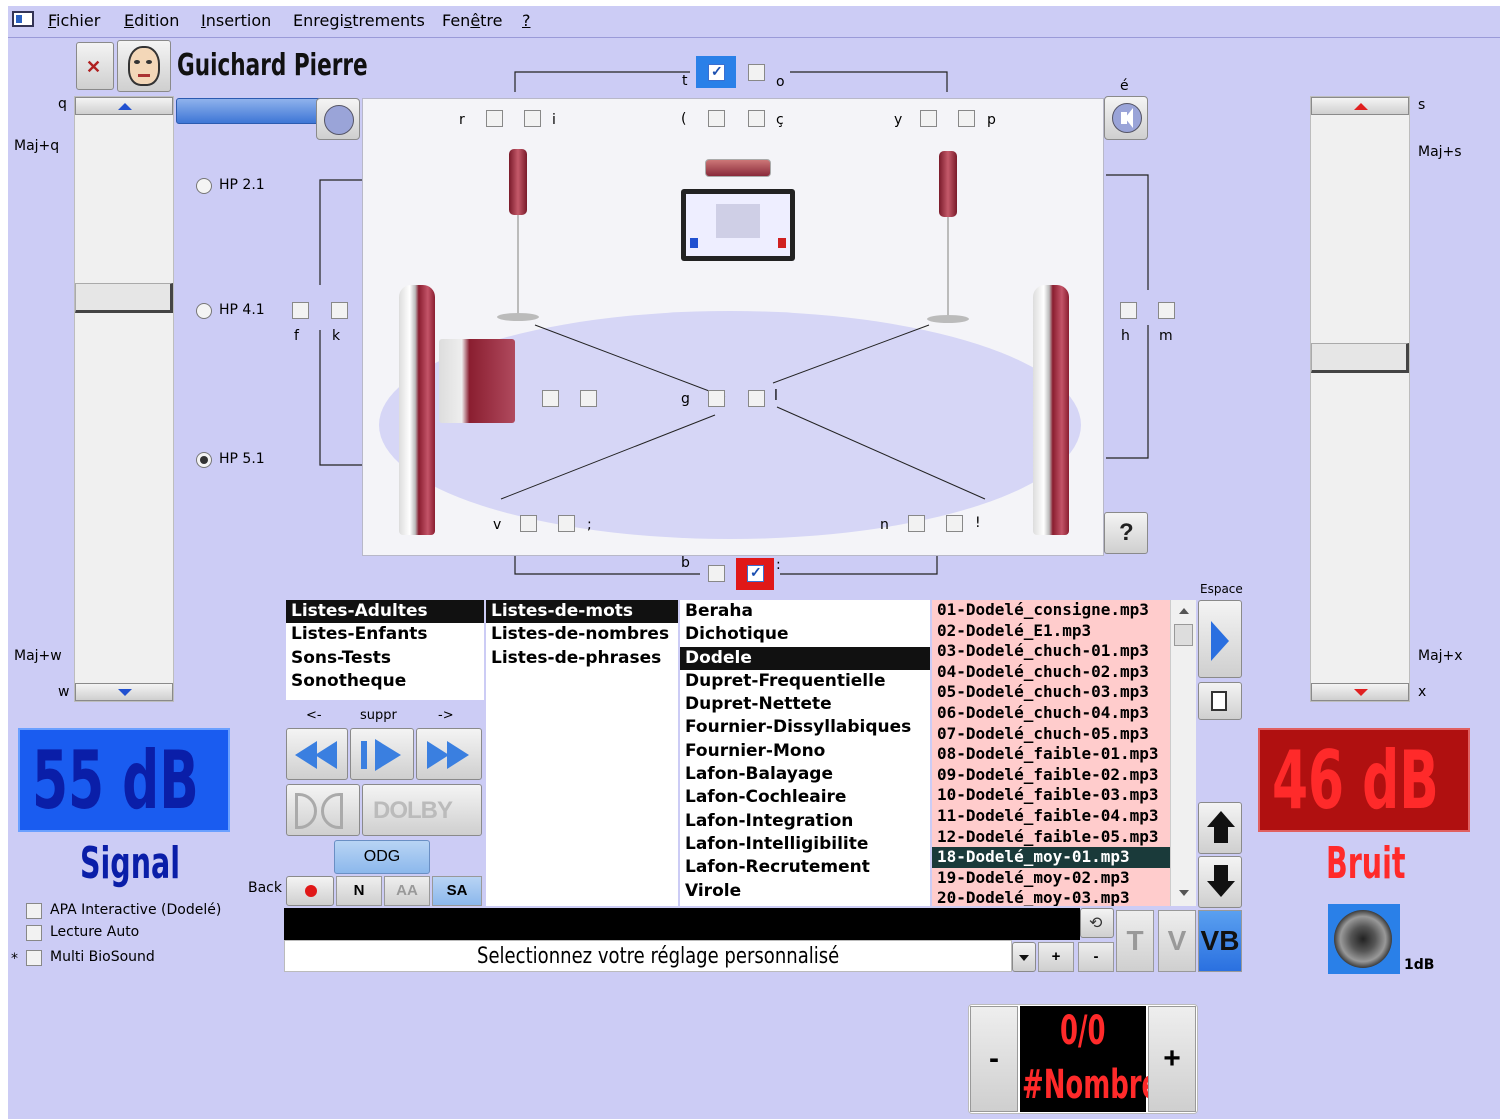 This screenshot has height=1119, width=1504. I want to click on channel-excl-checkbox, so click(954, 523).